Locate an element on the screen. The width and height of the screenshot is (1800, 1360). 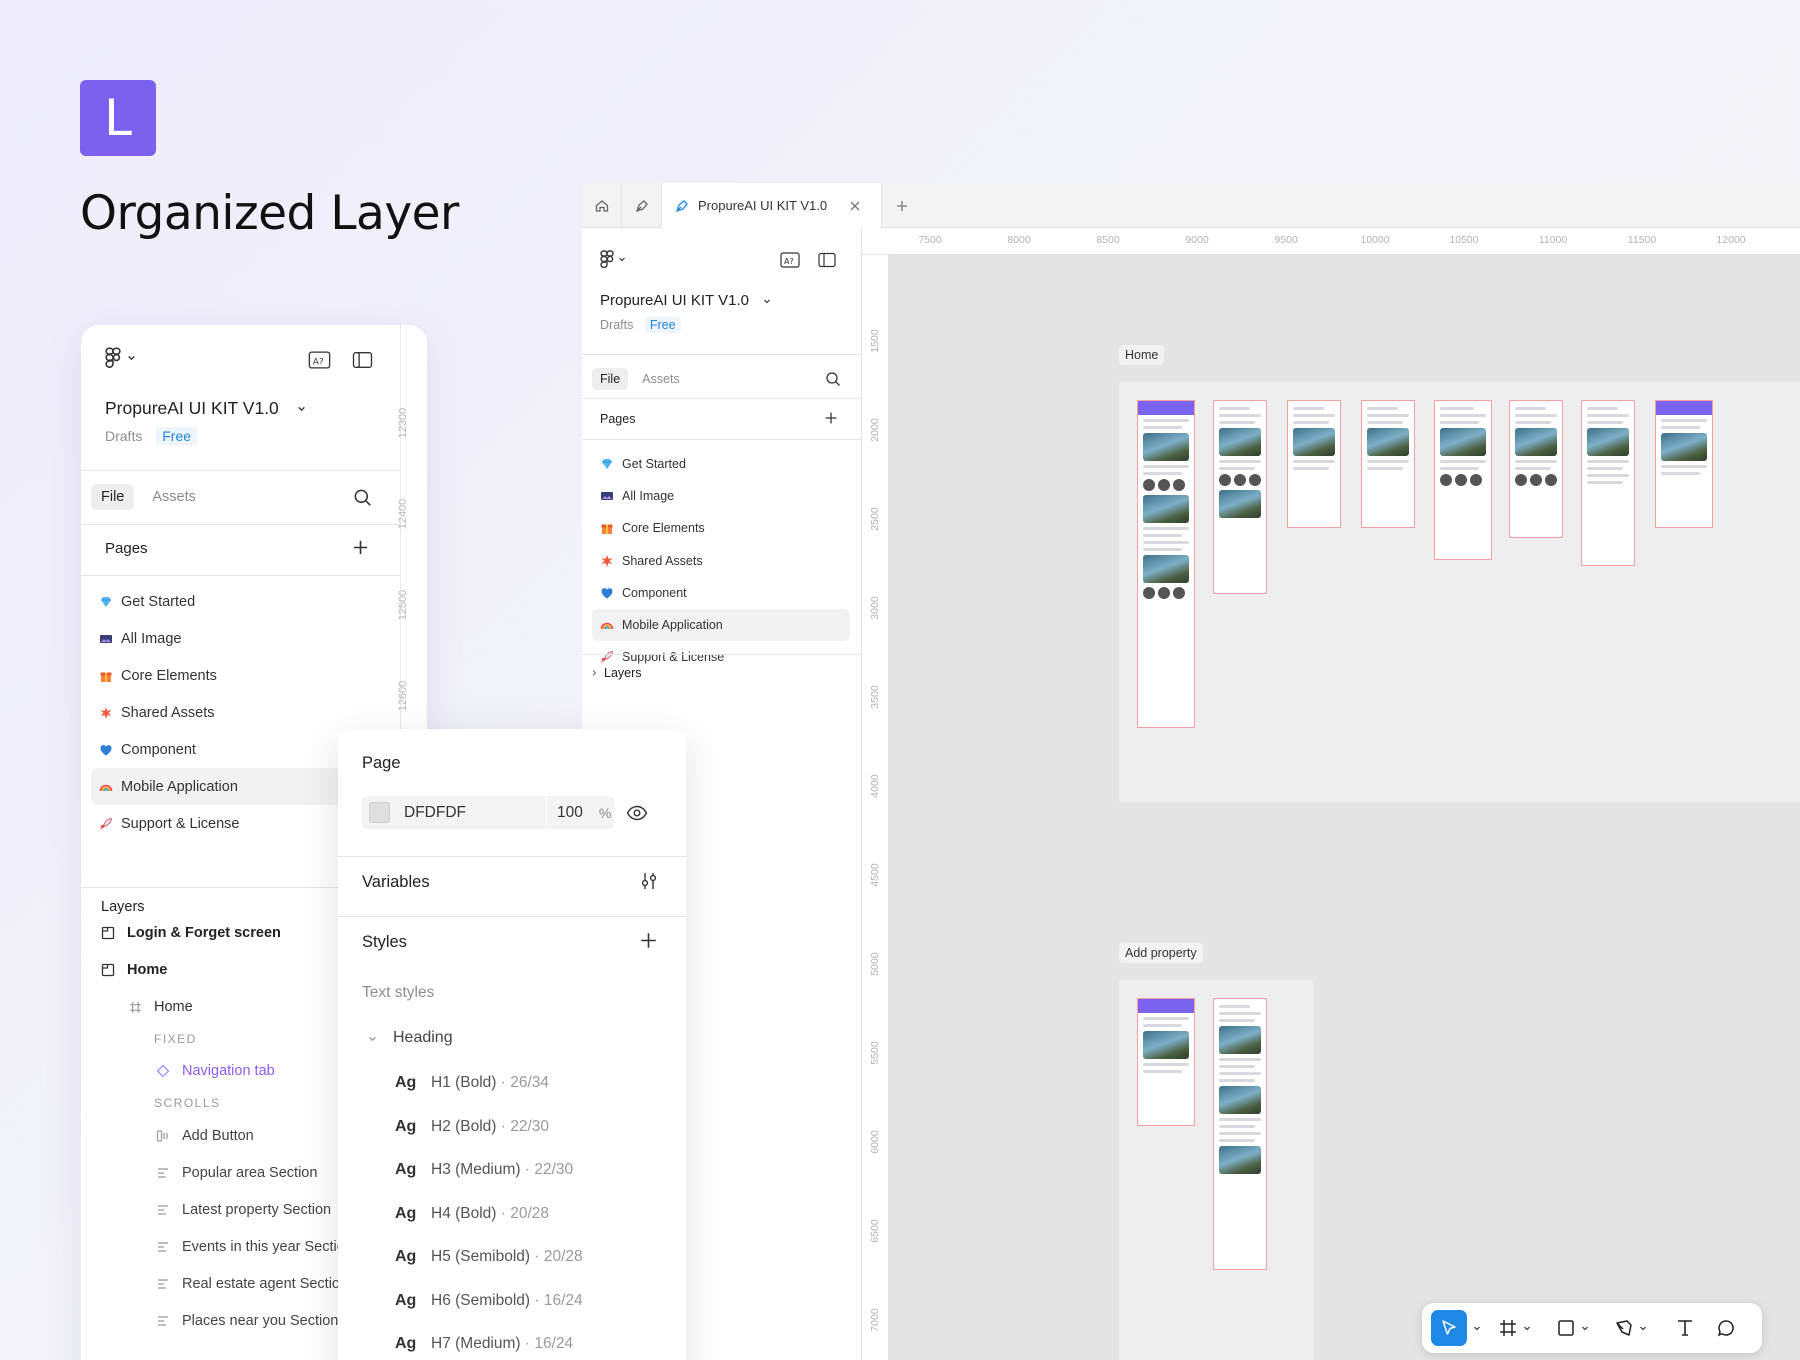
text-style-row: Ag H7 (Medium) · 16/24 is located at coordinates (484, 1344).